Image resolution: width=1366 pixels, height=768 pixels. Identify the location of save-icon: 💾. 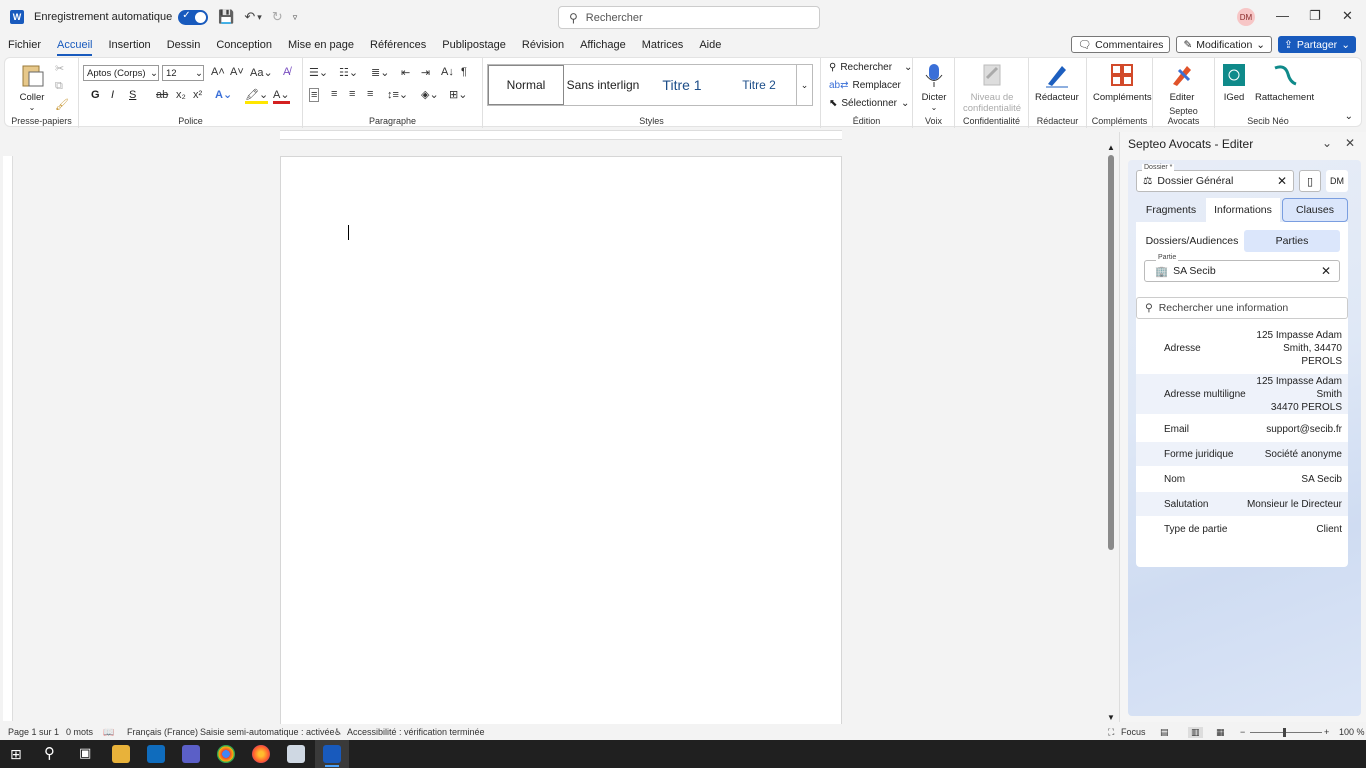
(226, 17).